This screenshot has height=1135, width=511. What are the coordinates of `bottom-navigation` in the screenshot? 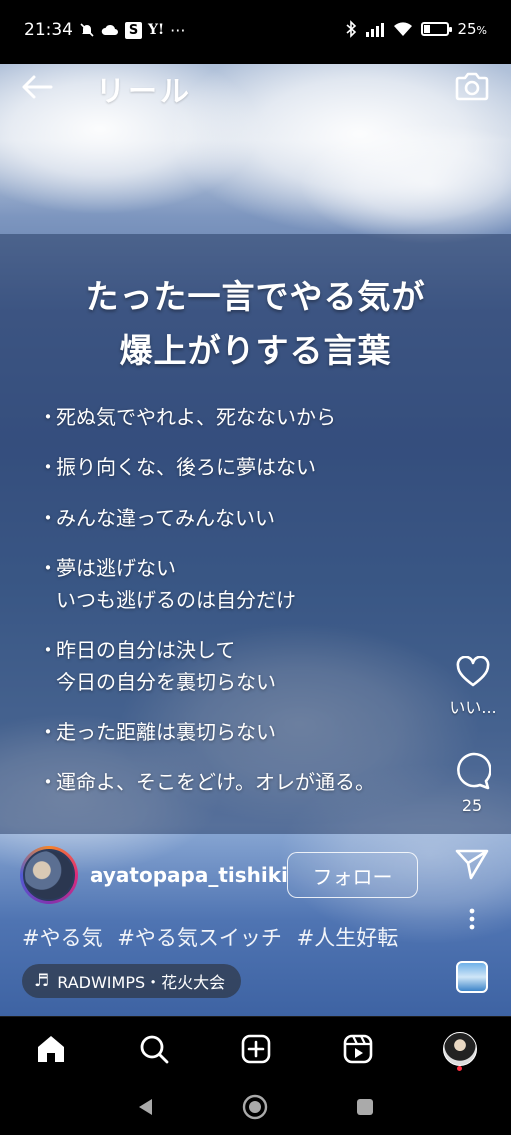 It's located at (255, 1049).